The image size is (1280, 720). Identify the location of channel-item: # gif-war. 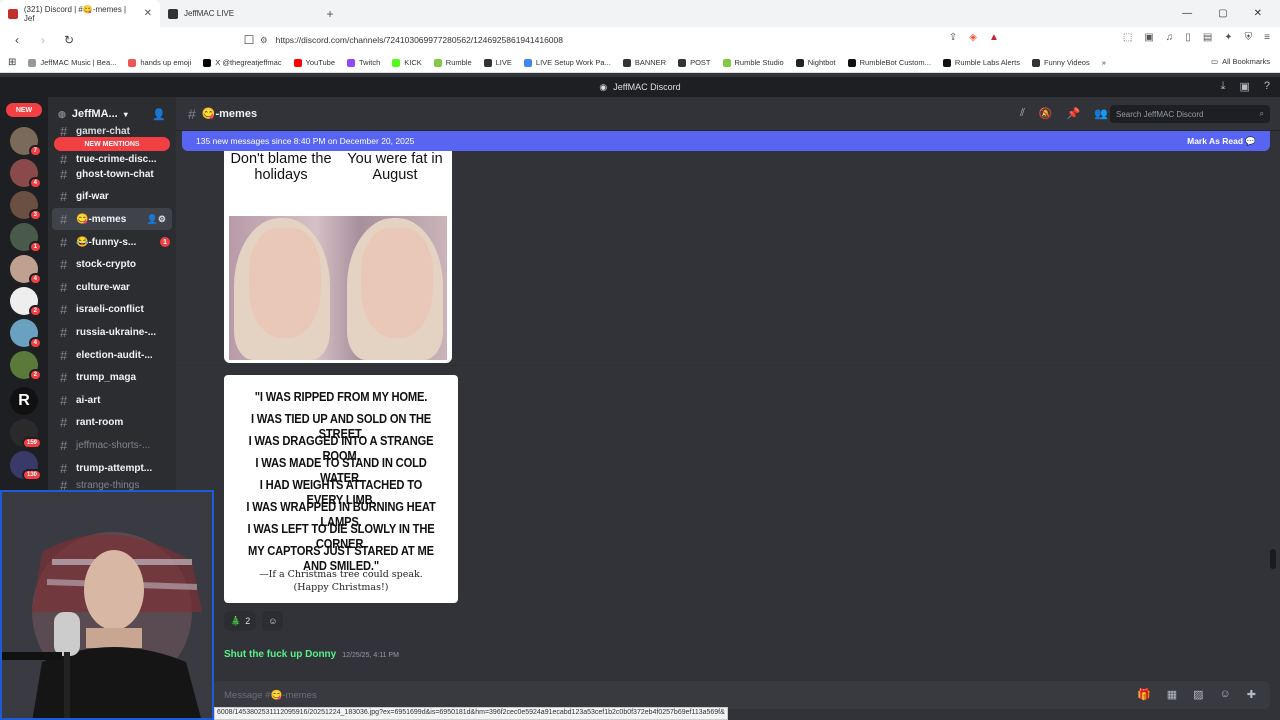
(112, 196).